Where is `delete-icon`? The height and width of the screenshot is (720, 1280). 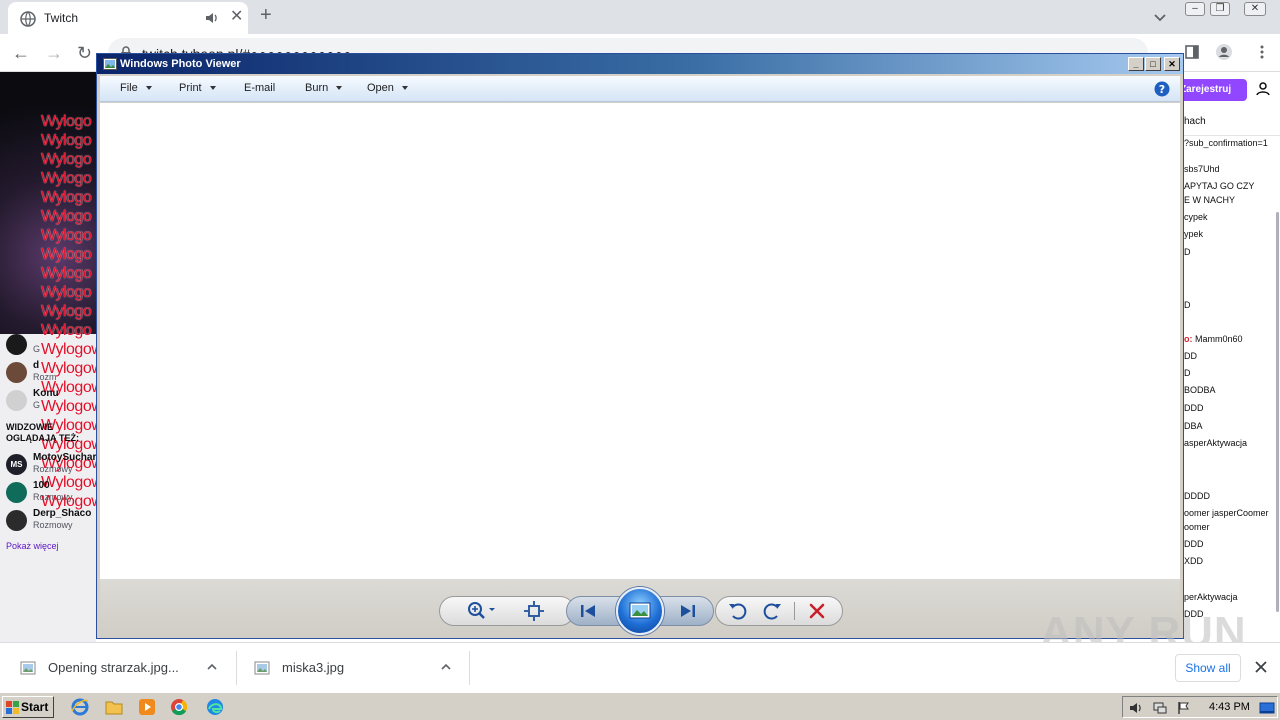
delete-icon is located at coordinates (817, 611).